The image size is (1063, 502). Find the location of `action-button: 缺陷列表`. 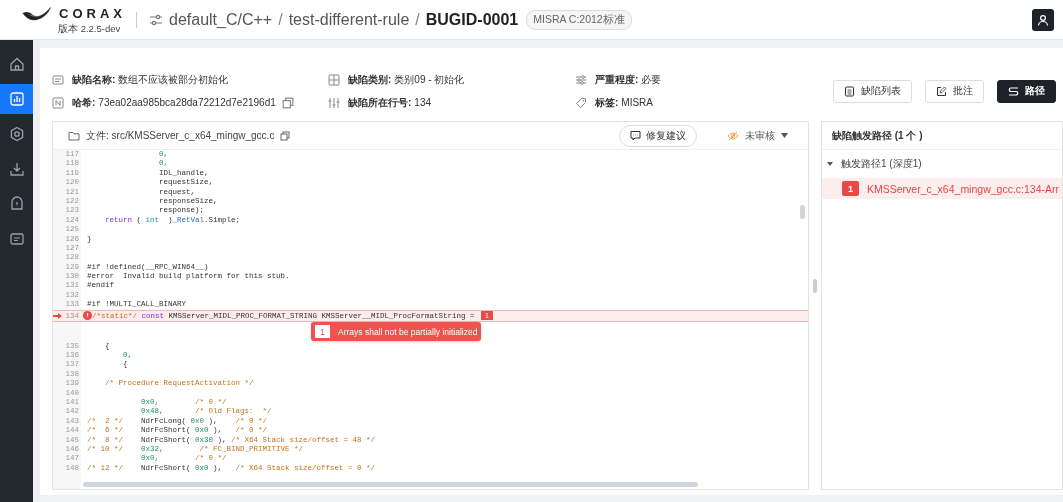

action-button: 缺陷列表 is located at coordinates (872, 91).